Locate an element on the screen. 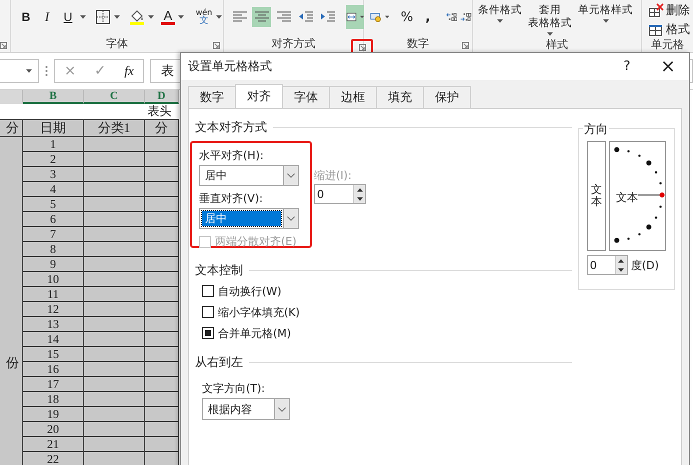  table-cell: 17 is located at coordinates (53, 384).